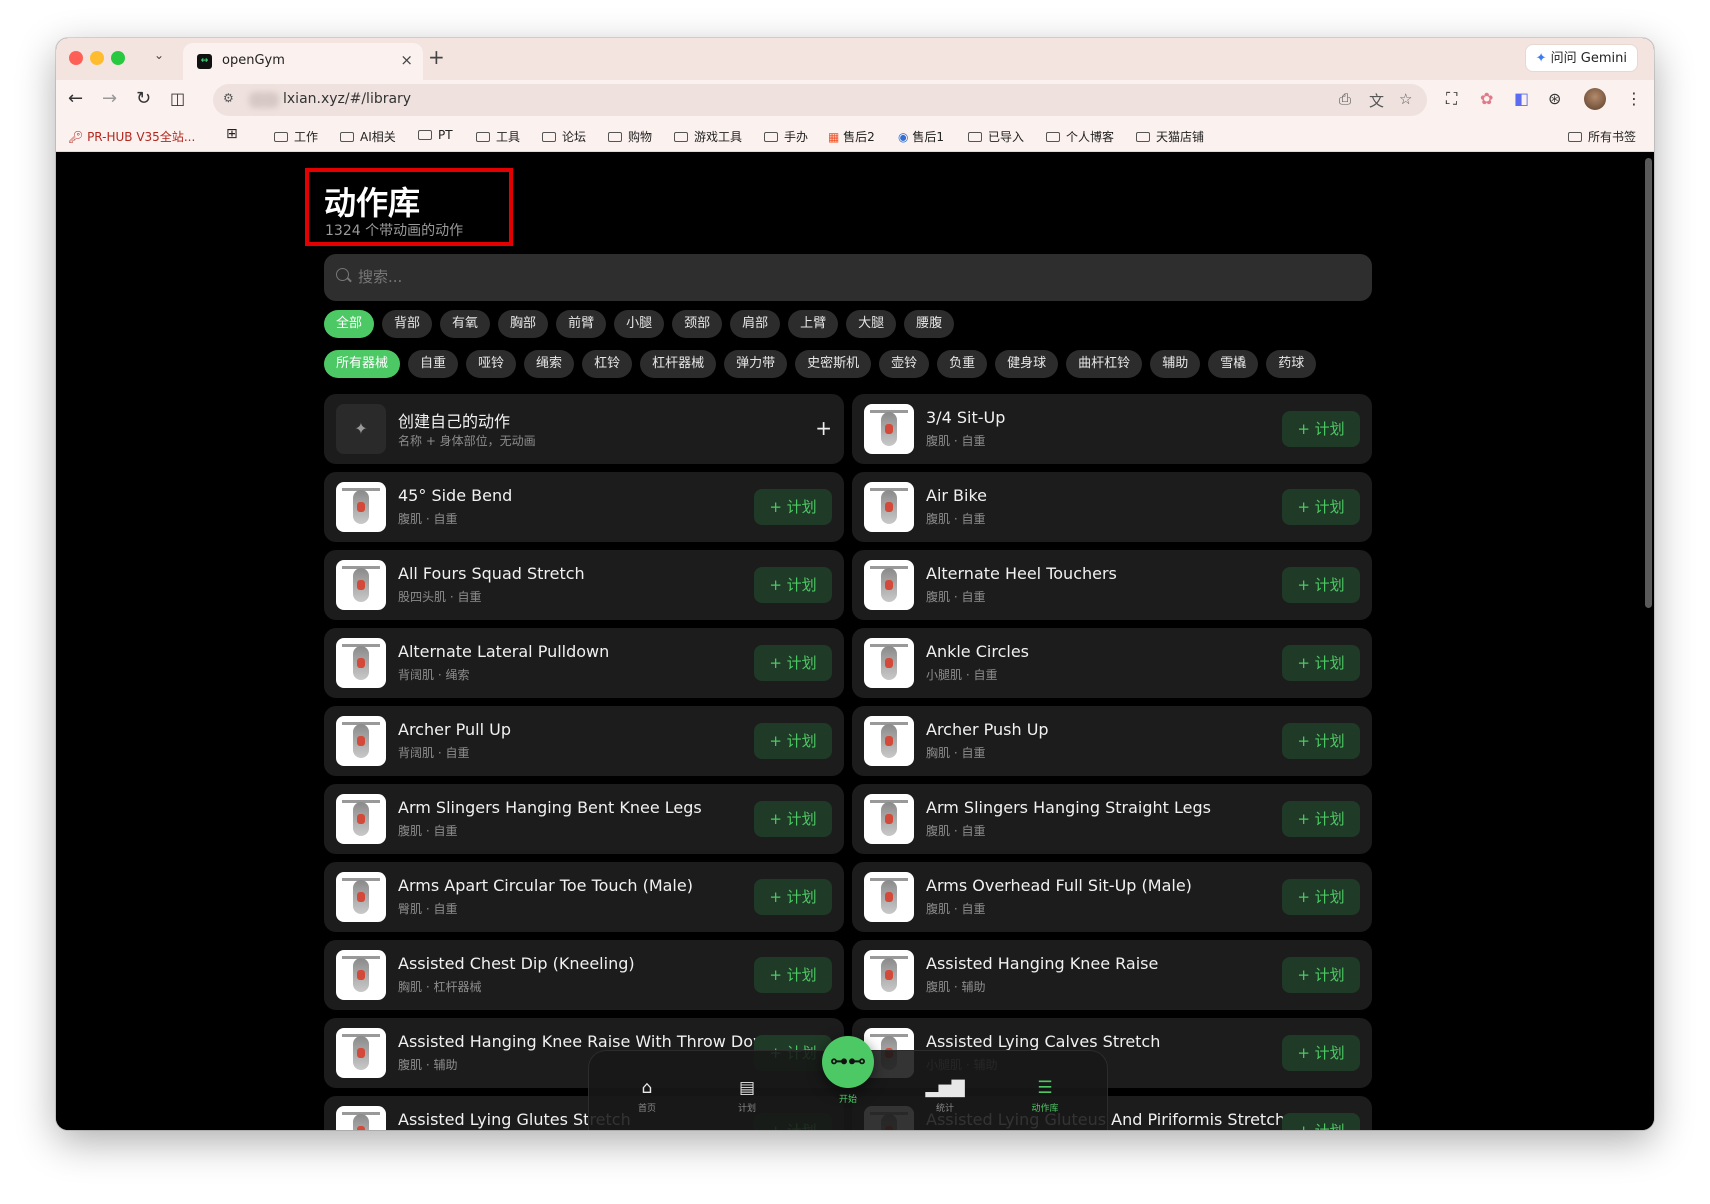 This screenshot has height=1204, width=1710. What do you see at coordinates (228, 98) in the screenshot?
I see `site-settings-icon: ⚙` at bounding box center [228, 98].